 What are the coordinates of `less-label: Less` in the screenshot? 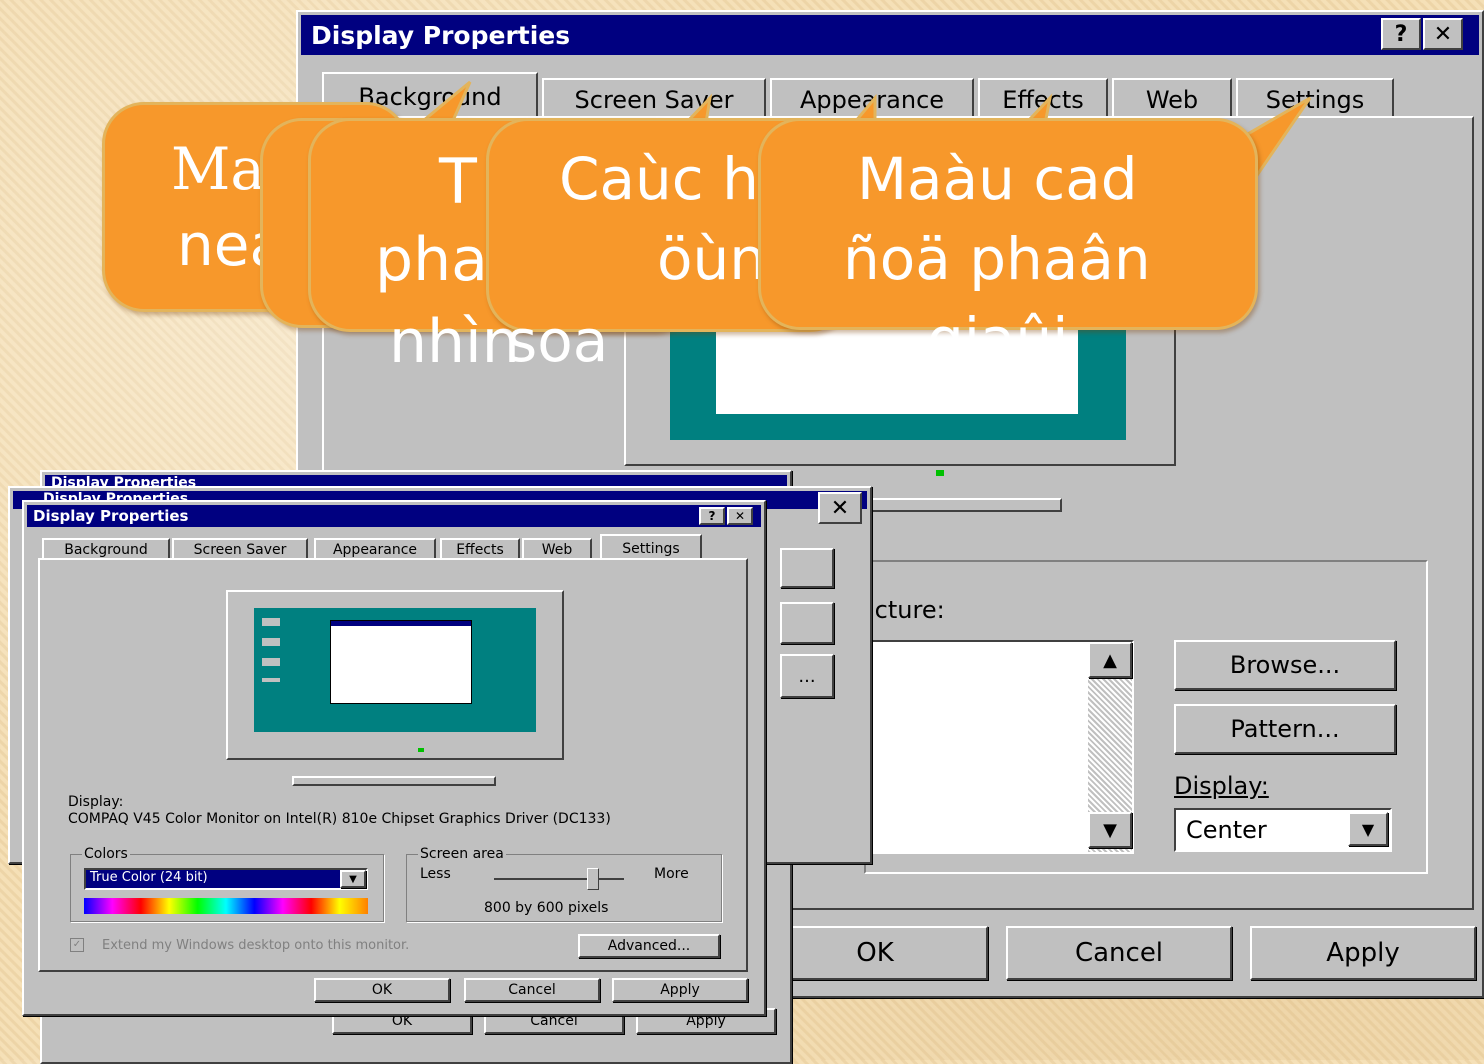 It's located at (435, 874).